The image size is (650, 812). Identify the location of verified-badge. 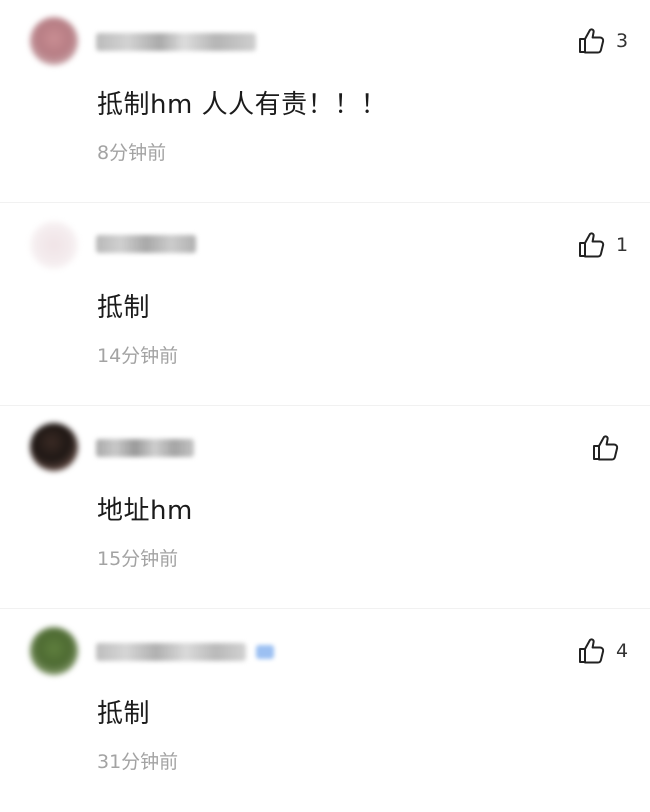
(265, 652).